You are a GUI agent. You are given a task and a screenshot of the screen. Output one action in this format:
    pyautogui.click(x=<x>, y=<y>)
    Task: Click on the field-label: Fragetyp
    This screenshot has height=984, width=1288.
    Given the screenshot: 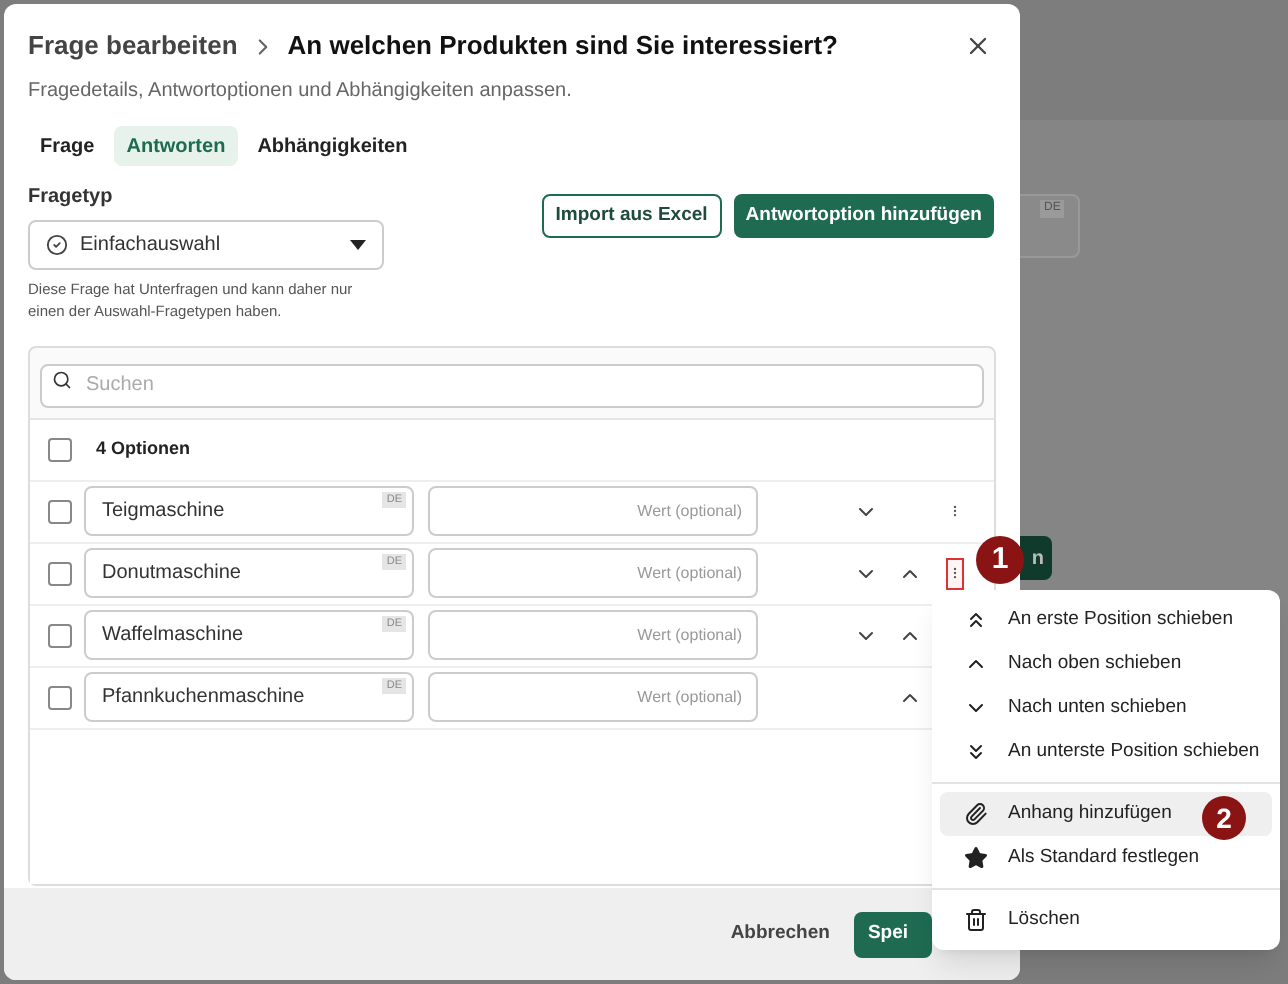 What is the action you would take?
    pyautogui.click(x=71, y=198)
    